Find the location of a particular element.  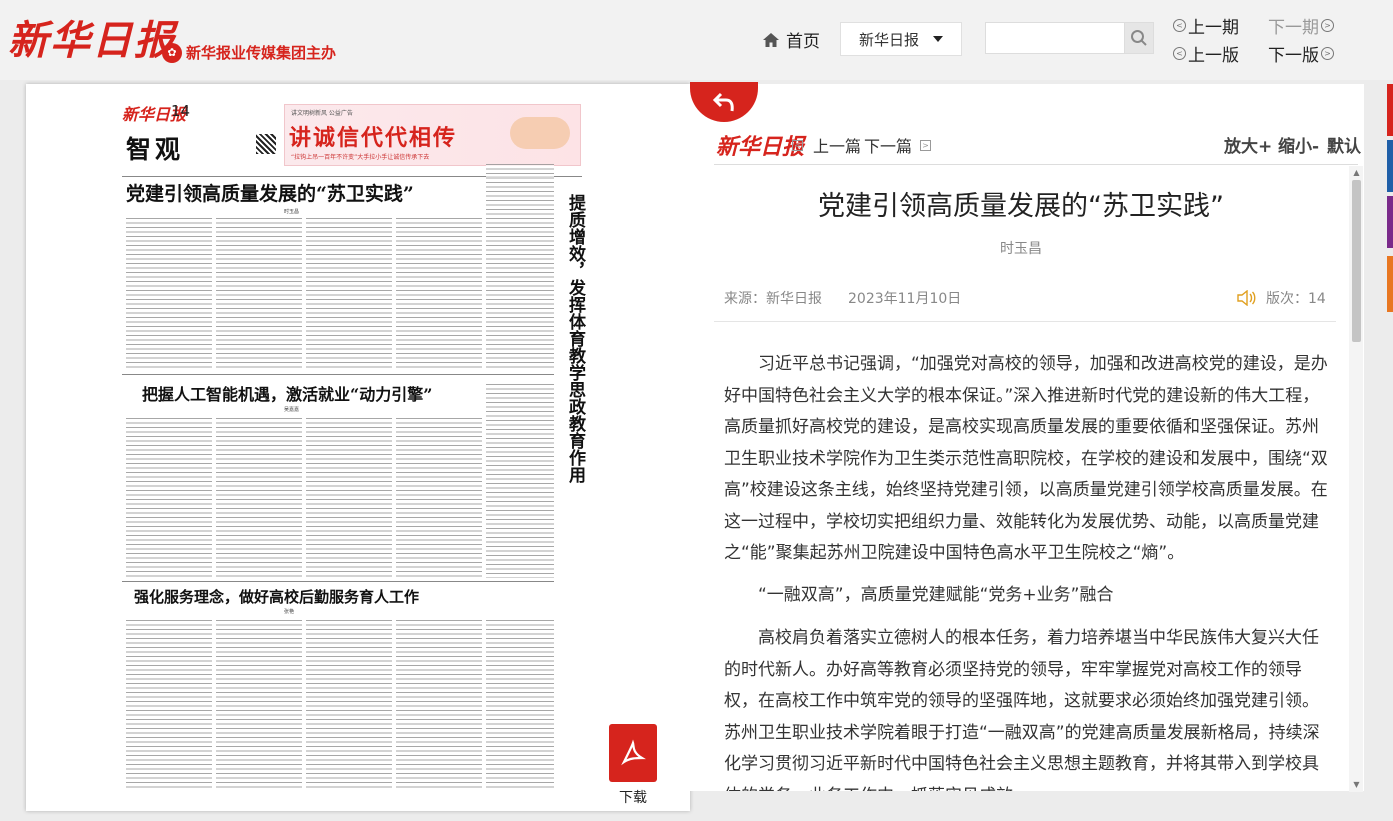

headline-article-1: 党建引领高质量发展的“苏卫实践” is located at coordinates (270, 192).